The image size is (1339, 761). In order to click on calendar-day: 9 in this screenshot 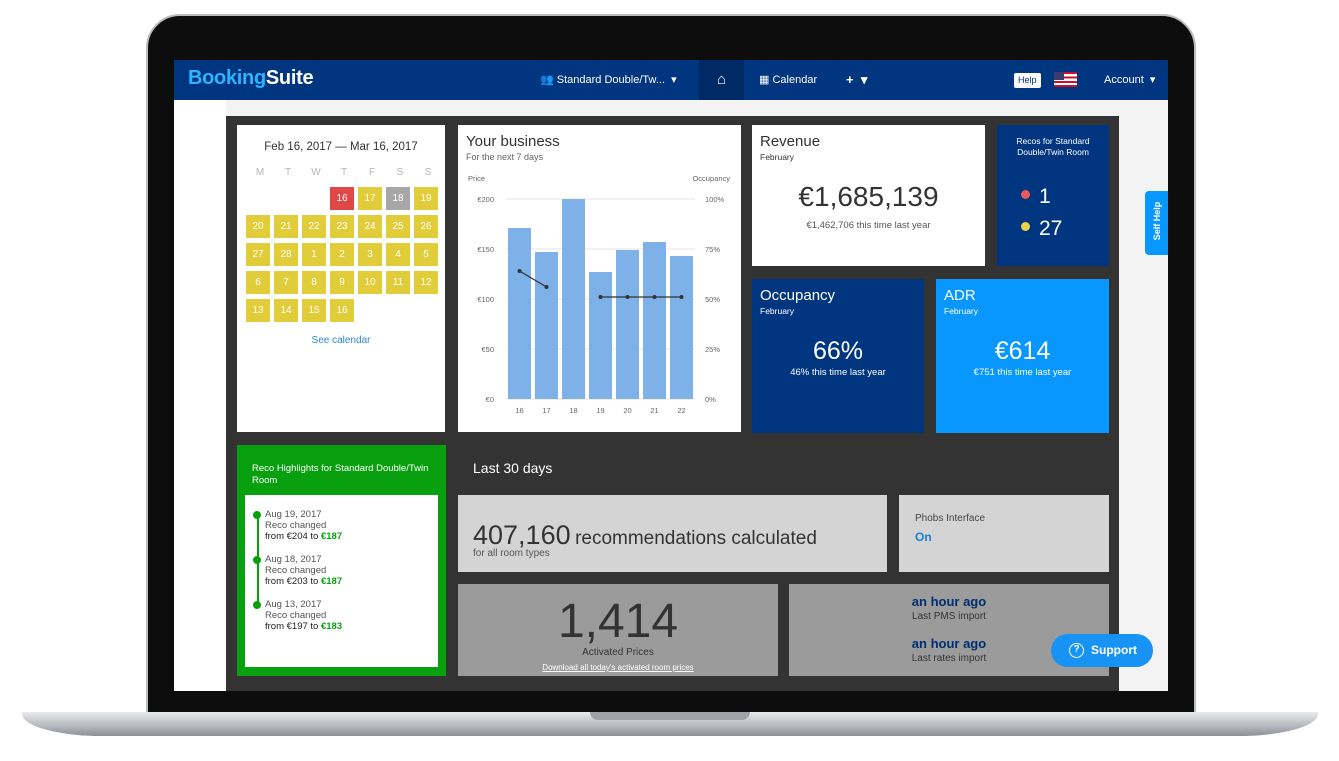, I will do `click(342, 282)`.